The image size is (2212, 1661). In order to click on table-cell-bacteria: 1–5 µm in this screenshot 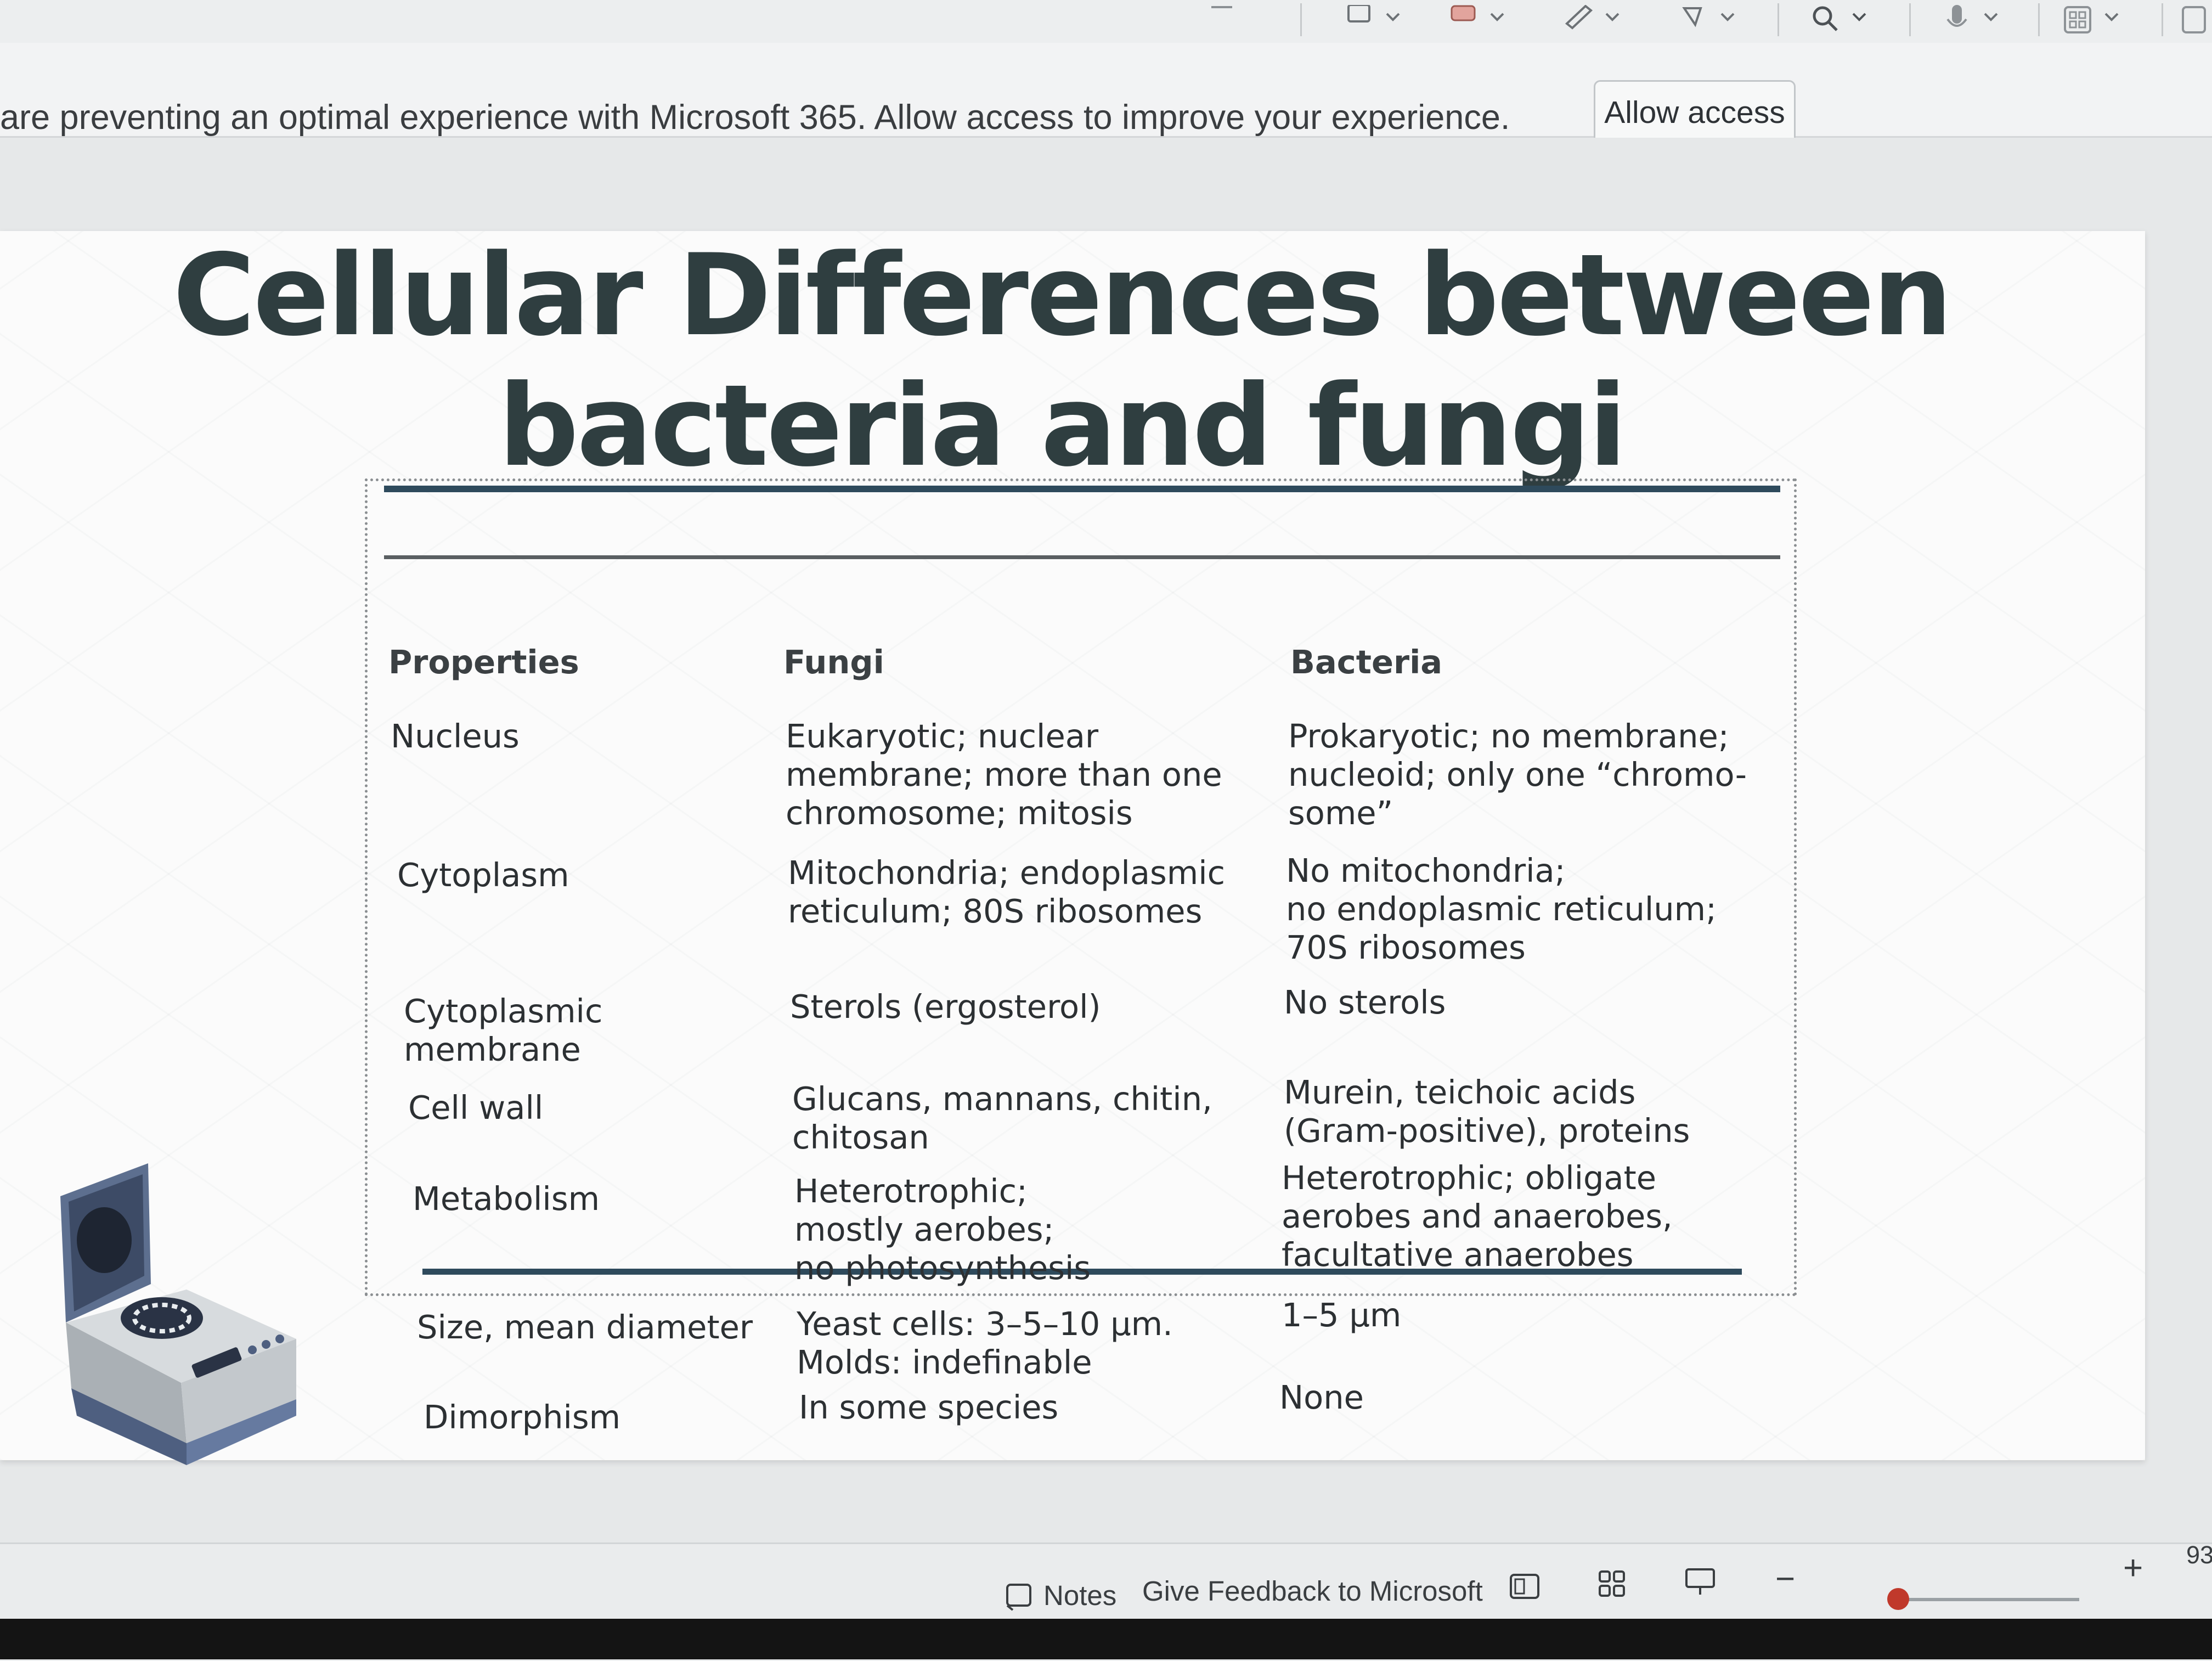, I will do `click(1342, 1315)`.